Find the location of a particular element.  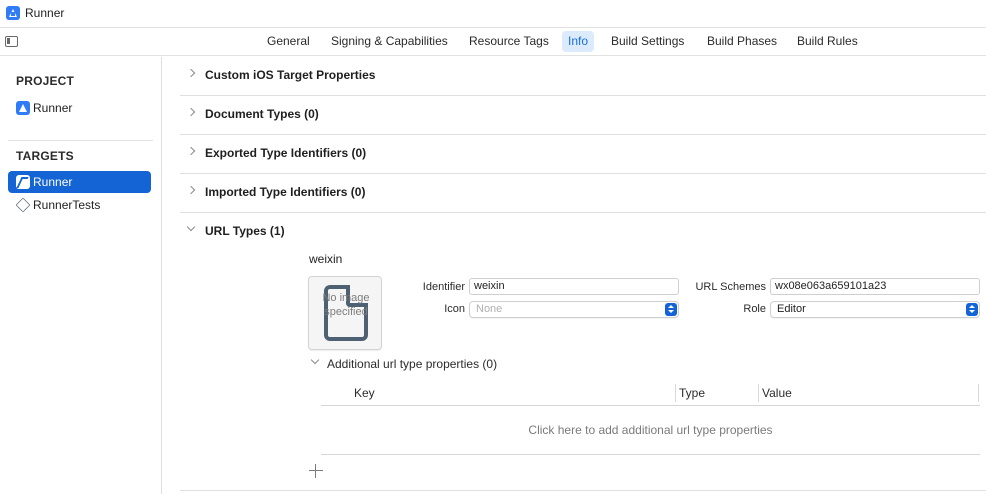

title-bar: Runner is located at coordinates (493, 14).